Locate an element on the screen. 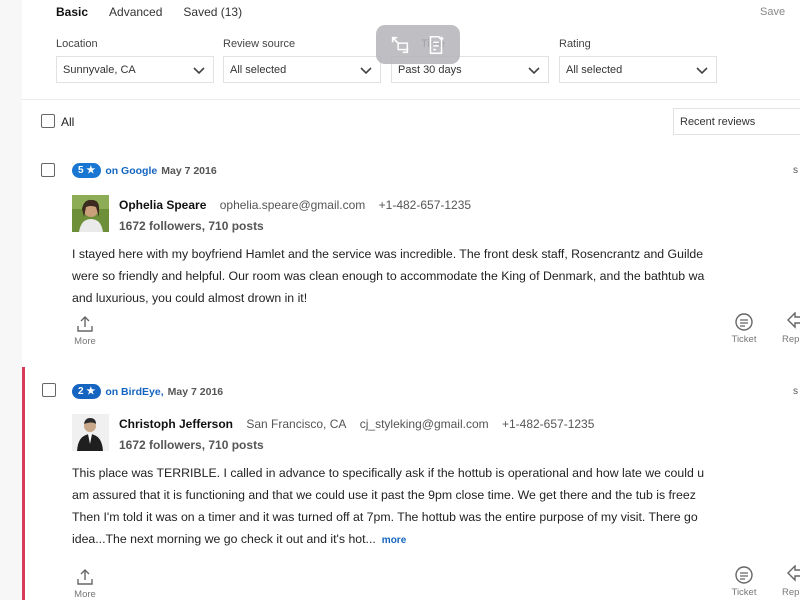 The image size is (800, 600). save-button: Save is located at coordinates (772, 12).